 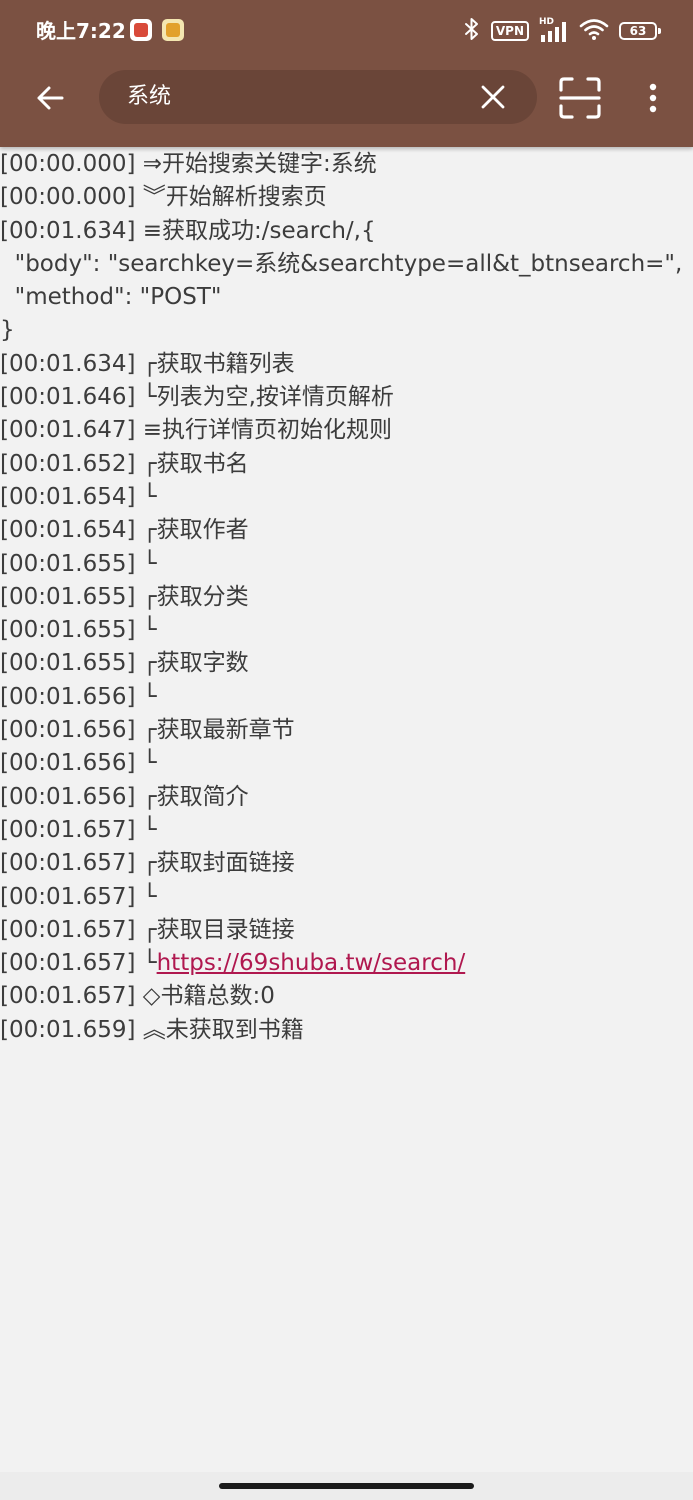 What do you see at coordinates (197, 397) in the screenshot?
I see `log-text: [00:01.646] └列表为空,按详情页解析` at bounding box center [197, 397].